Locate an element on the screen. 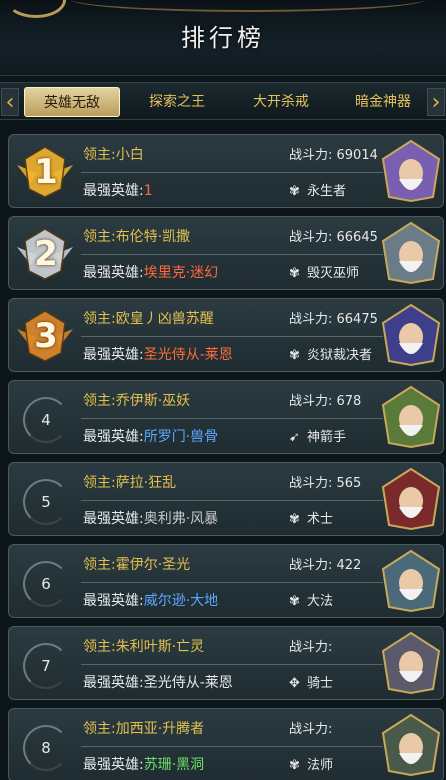 This screenshot has width=446, height=780. hero-class-name: 术士 is located at coordinates (320, 519).